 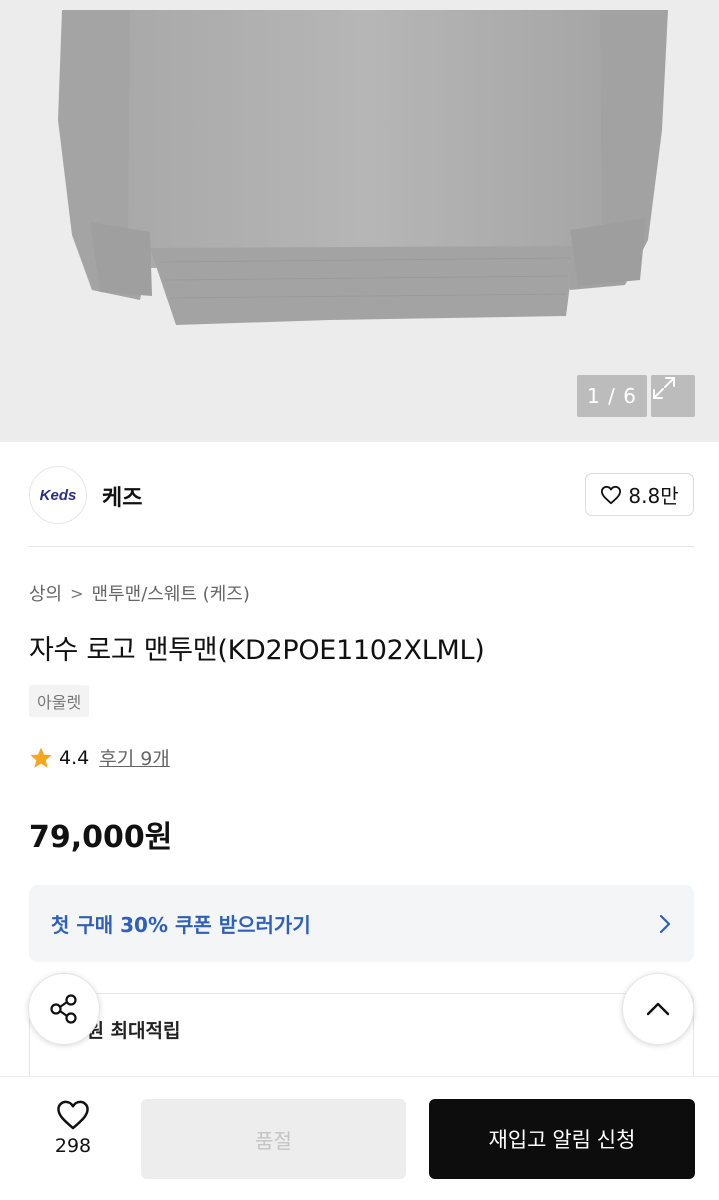 I want to click on expand-image-button, so click(x=673, y=396).